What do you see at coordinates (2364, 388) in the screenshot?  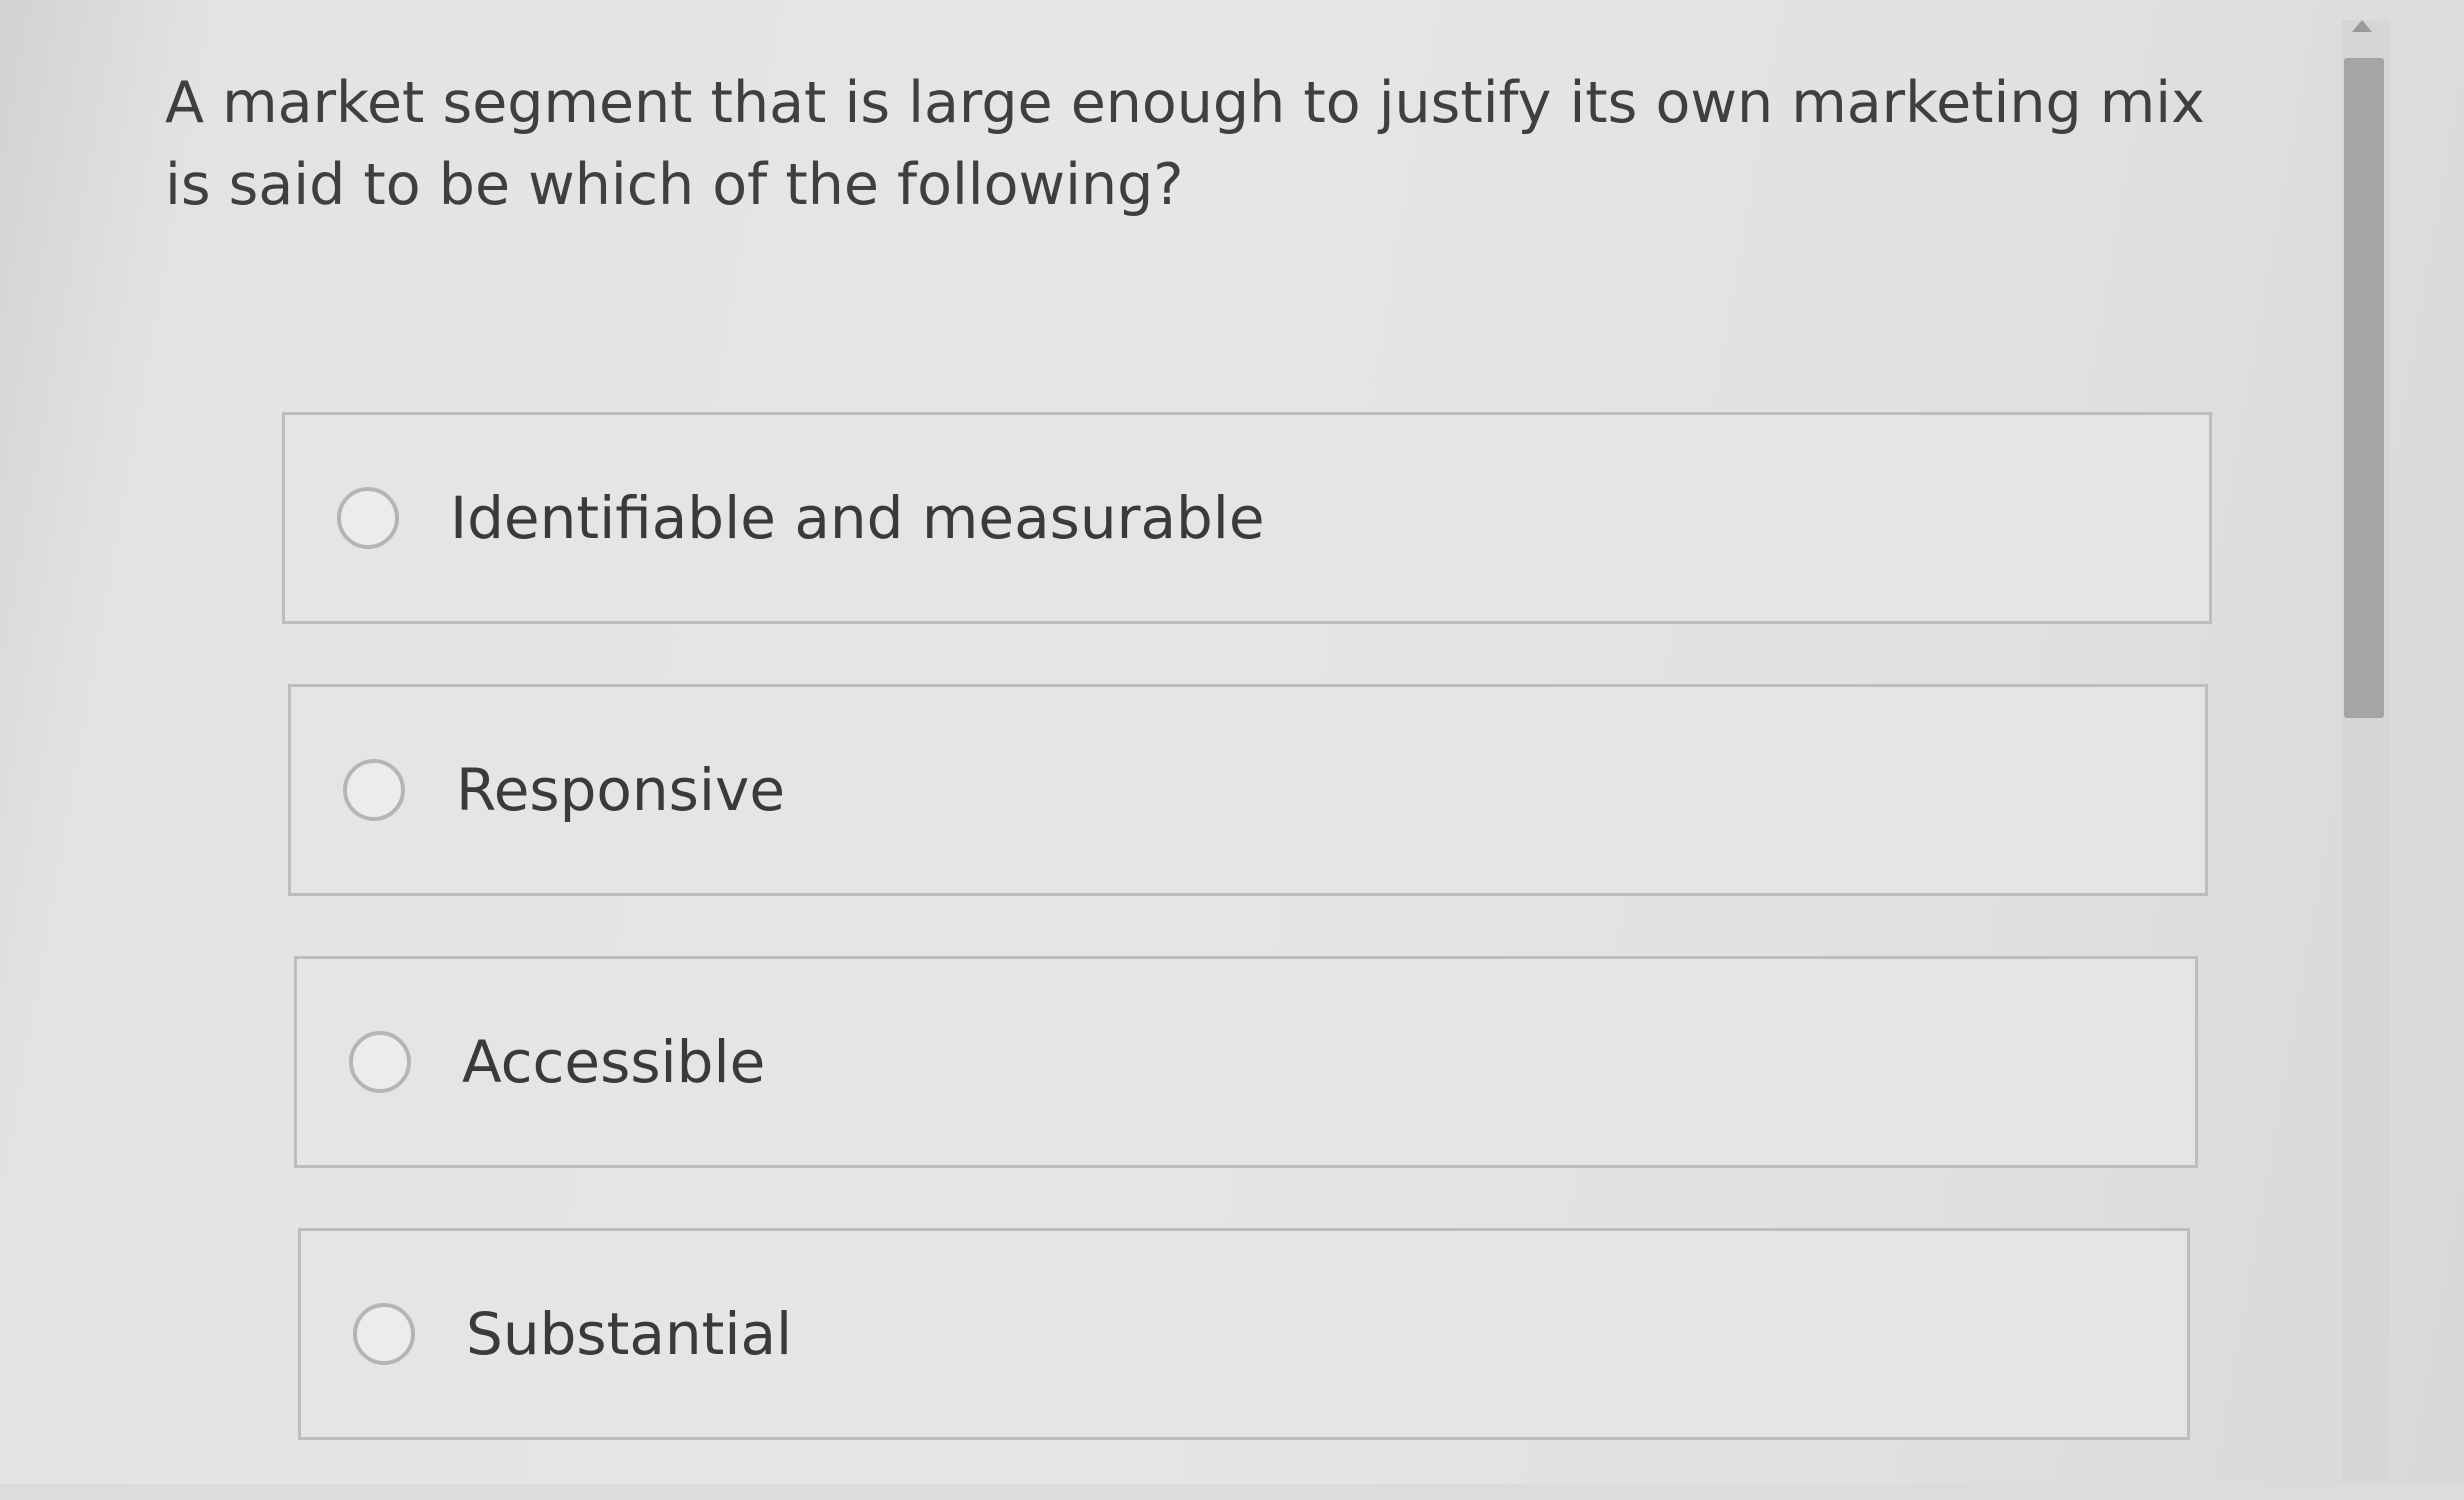 I see `scrollbar-thumb` at bounding box center [2364, 388].